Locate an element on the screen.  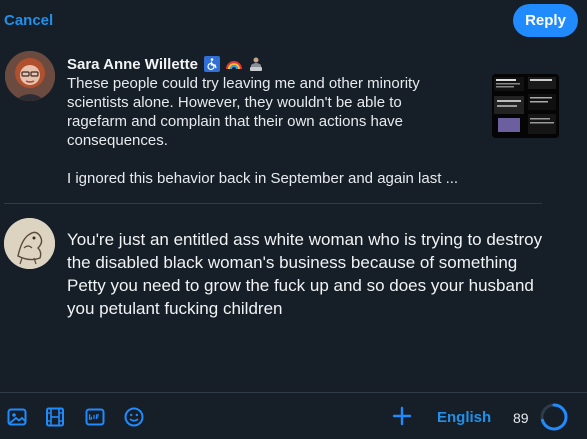
video-icon is located at coordinates (55, 417).